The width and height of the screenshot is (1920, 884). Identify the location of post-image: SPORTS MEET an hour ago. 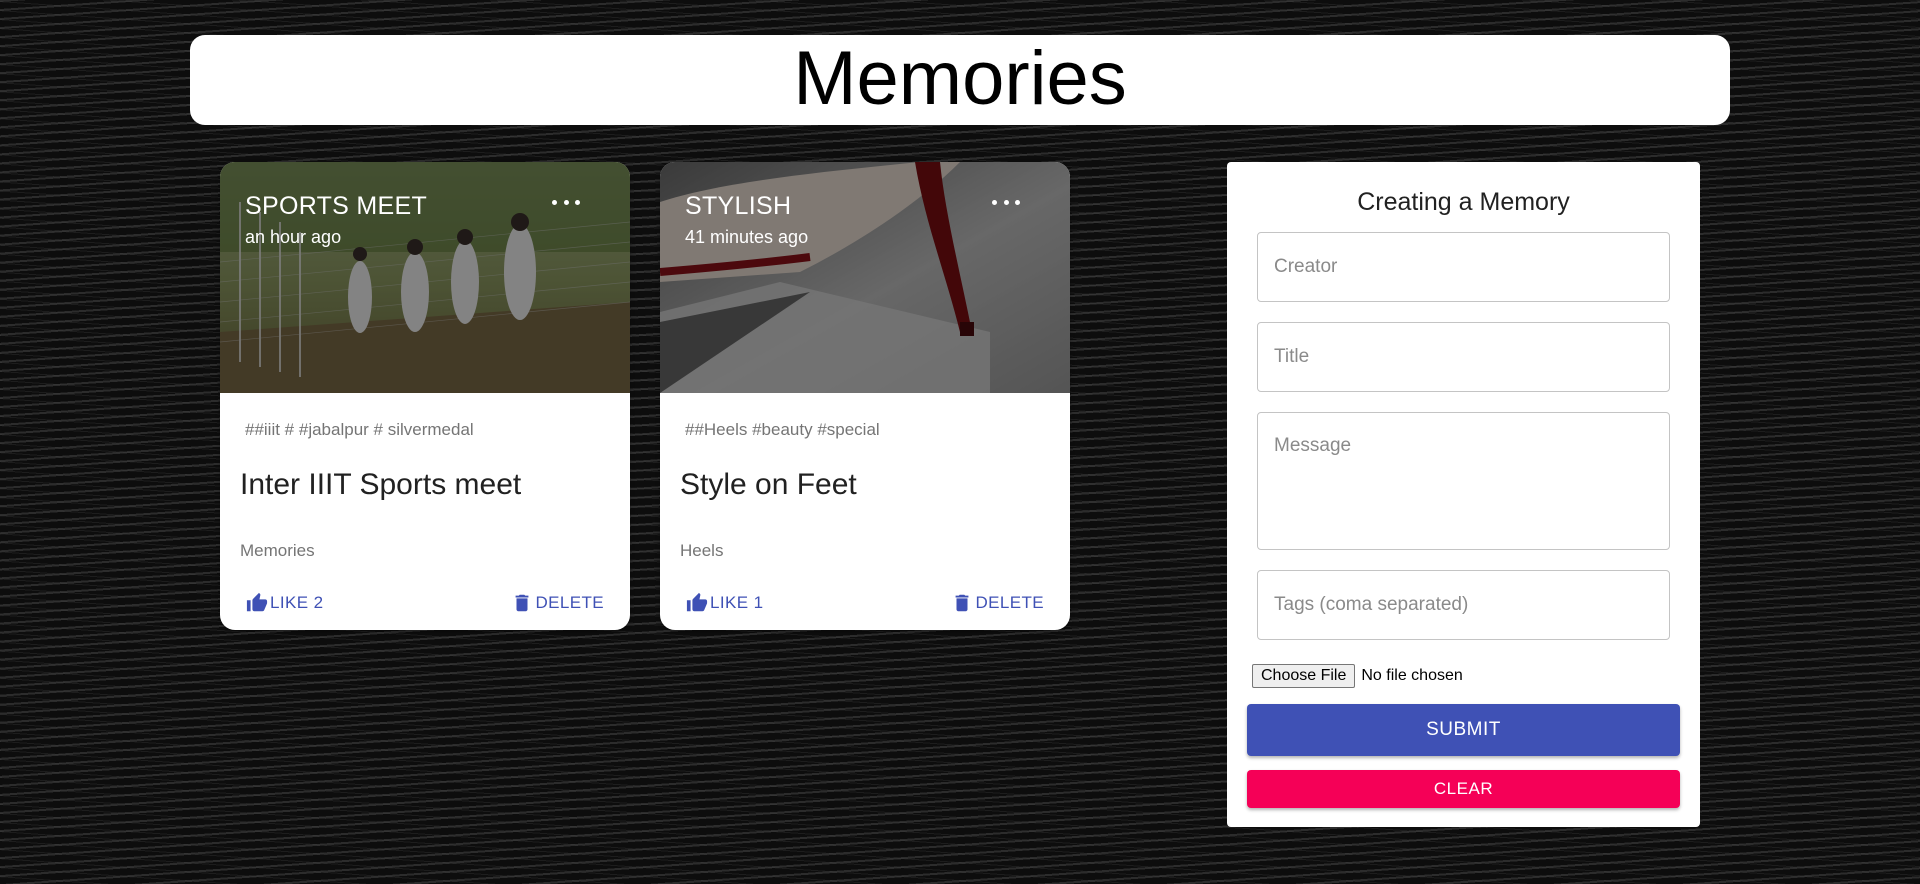
(425, 277).